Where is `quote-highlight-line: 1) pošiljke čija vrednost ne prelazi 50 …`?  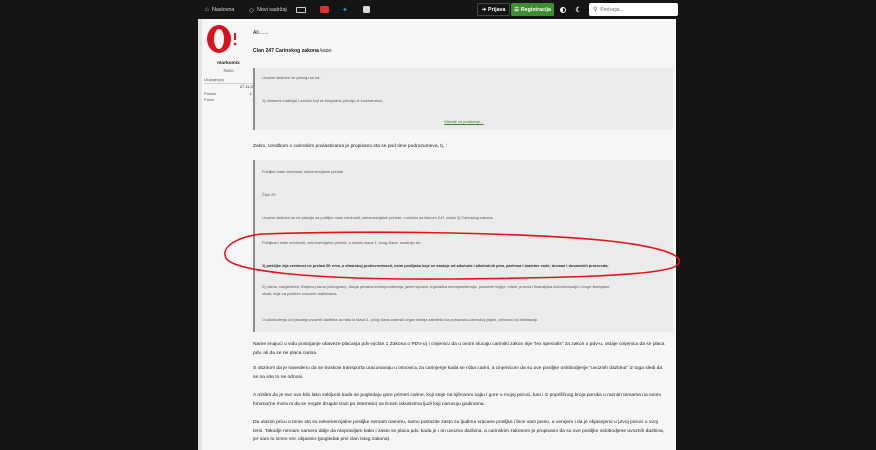 quote-highlight-line: 1) pošiljke čija vrednost ne prelazi 50 … is located at coordinates (435, 265).